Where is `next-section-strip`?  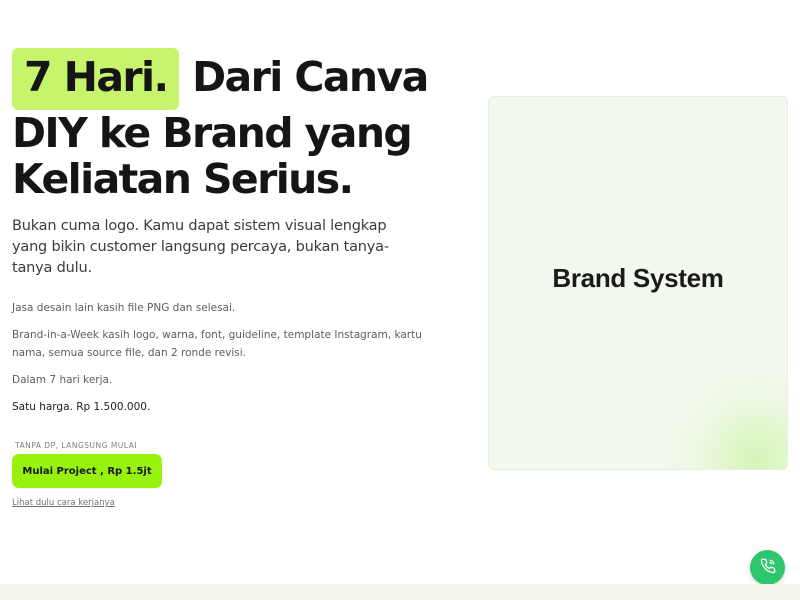
next-section-strip is located at coordinates (400, 592).